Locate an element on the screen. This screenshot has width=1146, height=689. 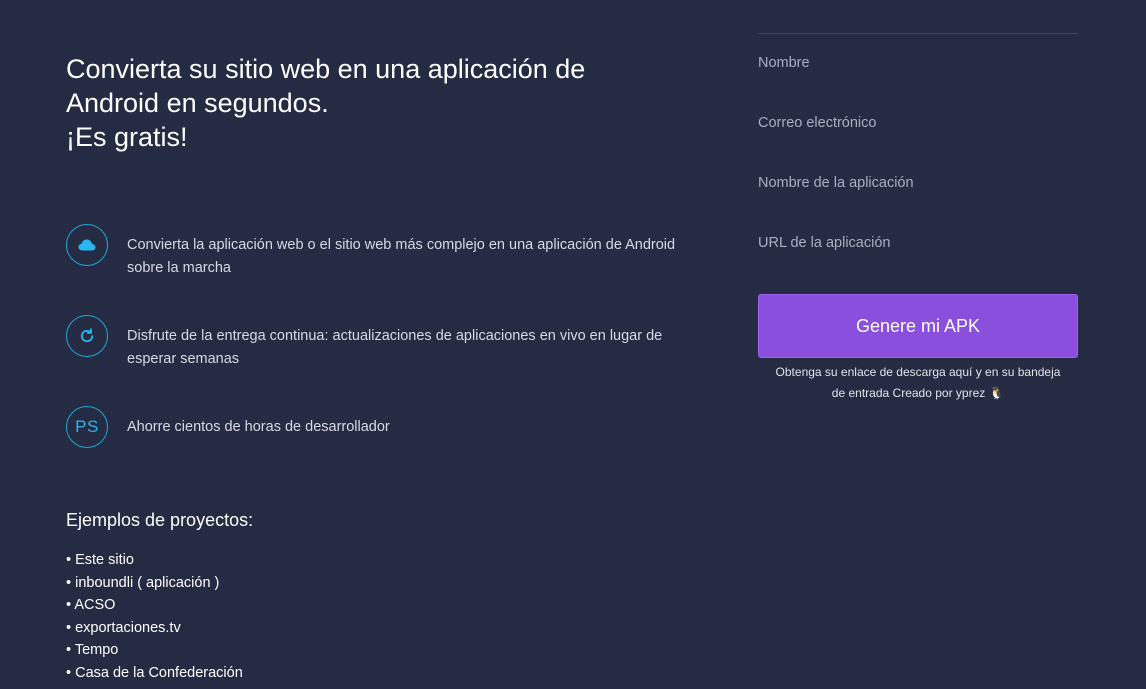
examples-title: Ejemplos de proyectos: is located at coordinates (160, 520).